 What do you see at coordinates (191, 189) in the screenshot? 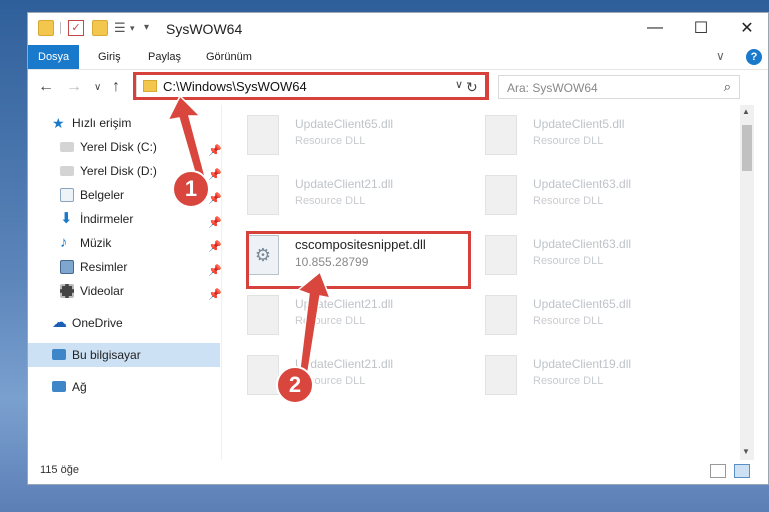
I see `step-1-badge: 1` at bounding box center [191, 189].